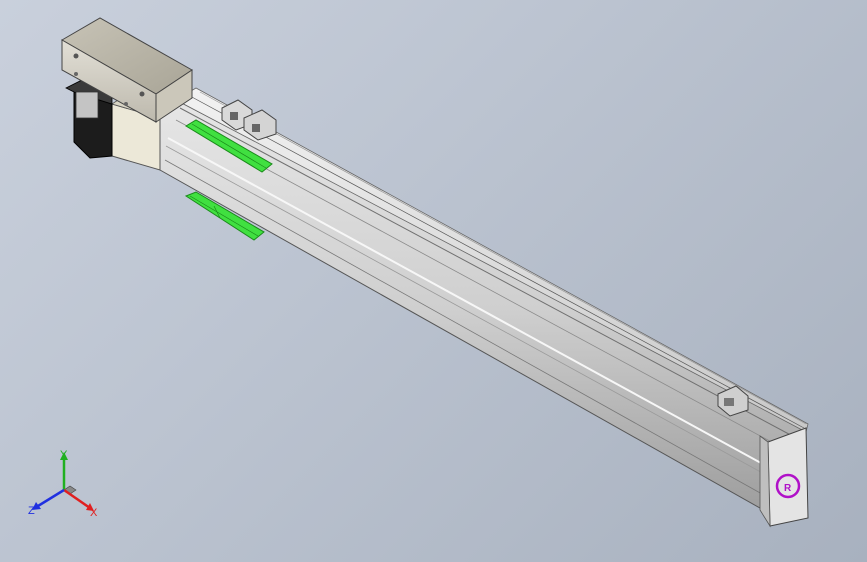  Describe the element at coordinates (31, 511) in the screenshot. I see `z-axis-label: Z` at that location.